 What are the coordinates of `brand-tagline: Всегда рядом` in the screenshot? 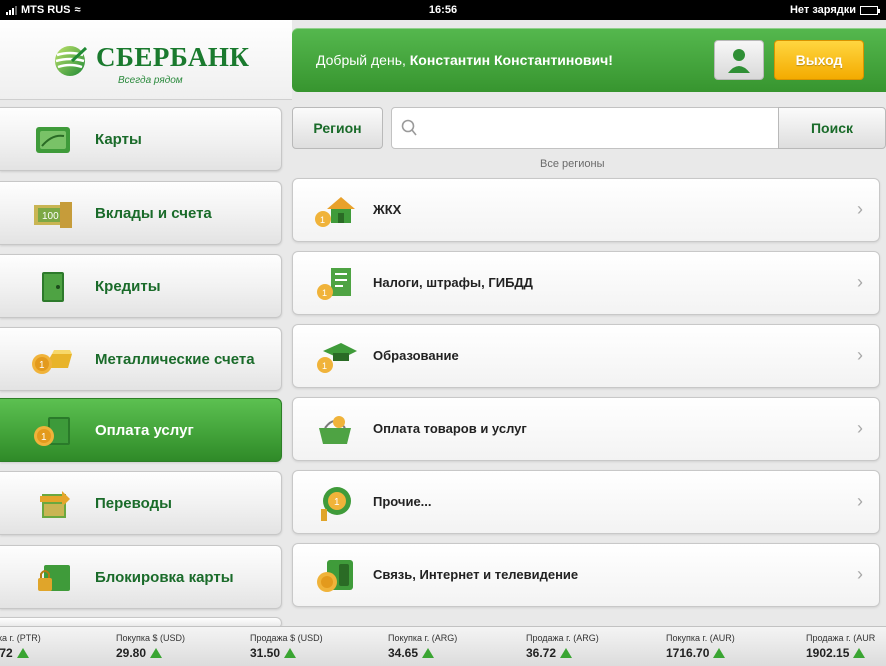 It's located at (150, 80).